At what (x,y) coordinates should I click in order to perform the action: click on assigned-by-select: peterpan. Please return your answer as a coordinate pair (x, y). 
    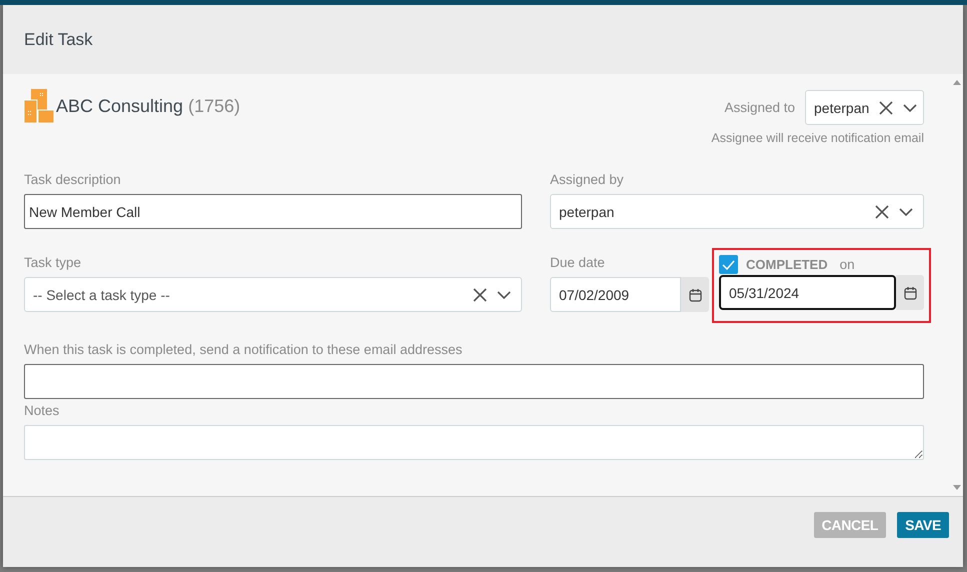
    Looking at the image, I should click on (737, 211).